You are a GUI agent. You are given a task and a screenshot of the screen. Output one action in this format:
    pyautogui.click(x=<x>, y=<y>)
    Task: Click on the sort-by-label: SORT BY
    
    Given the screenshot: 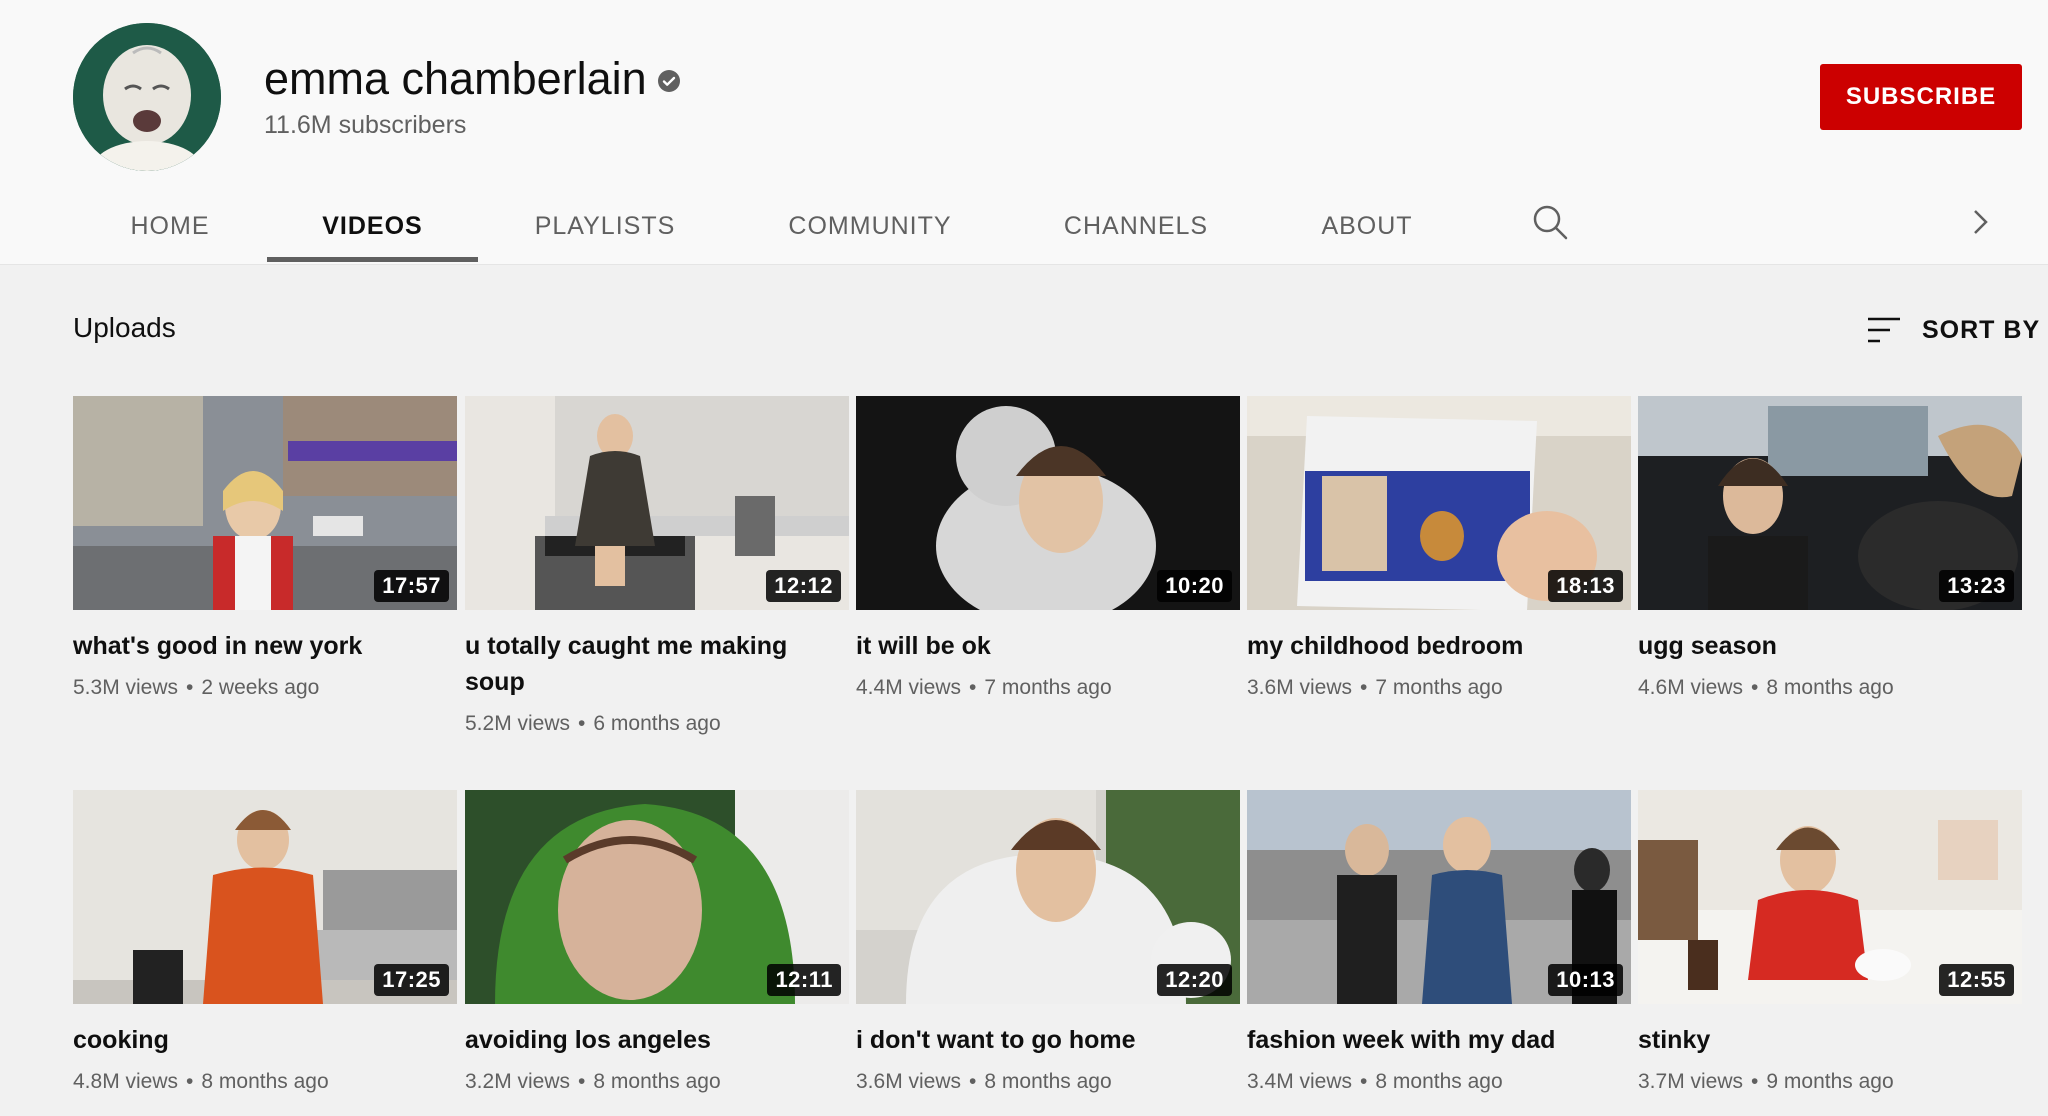 What is the action you would take?
    pyautogui.click(x=1981, y=329)
    